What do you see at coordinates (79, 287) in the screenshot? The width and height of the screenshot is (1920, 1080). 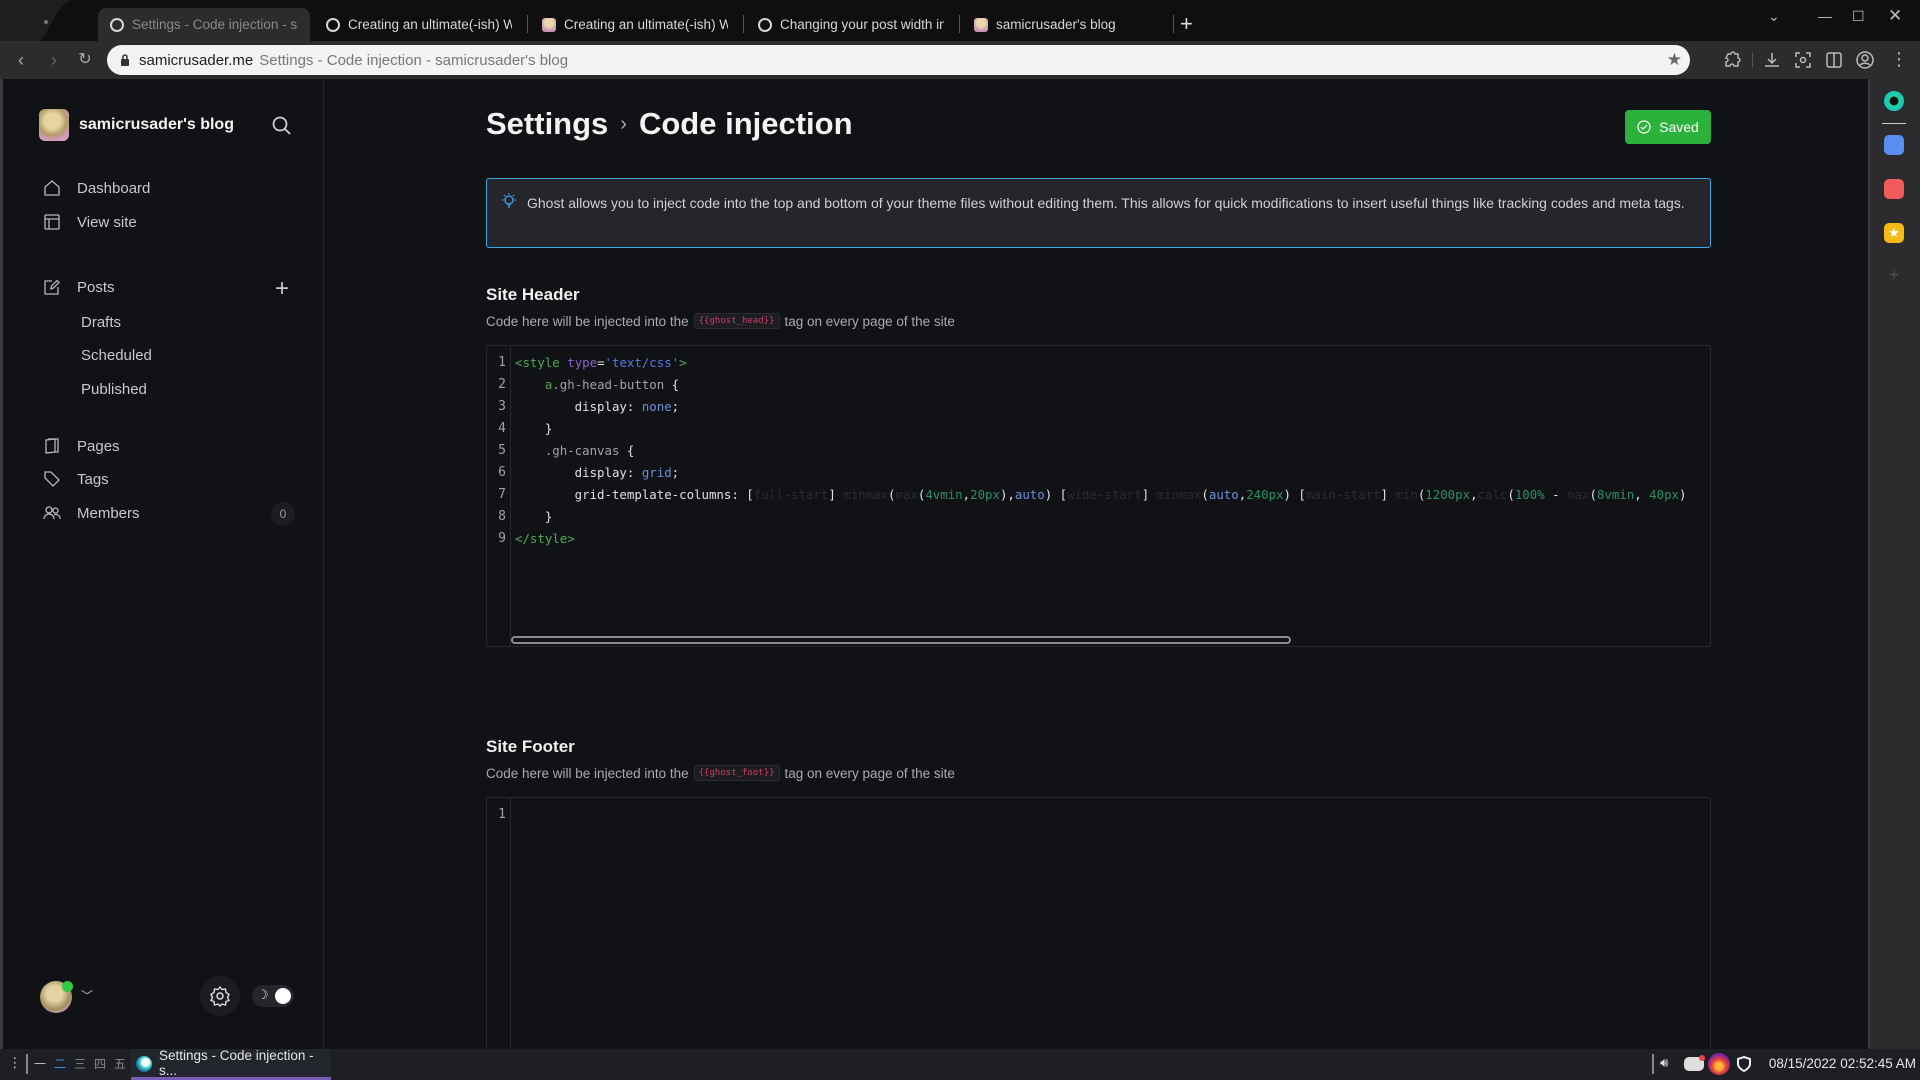 I see `sidebar-item-posts: Posts` at bounding box center [79, 287].